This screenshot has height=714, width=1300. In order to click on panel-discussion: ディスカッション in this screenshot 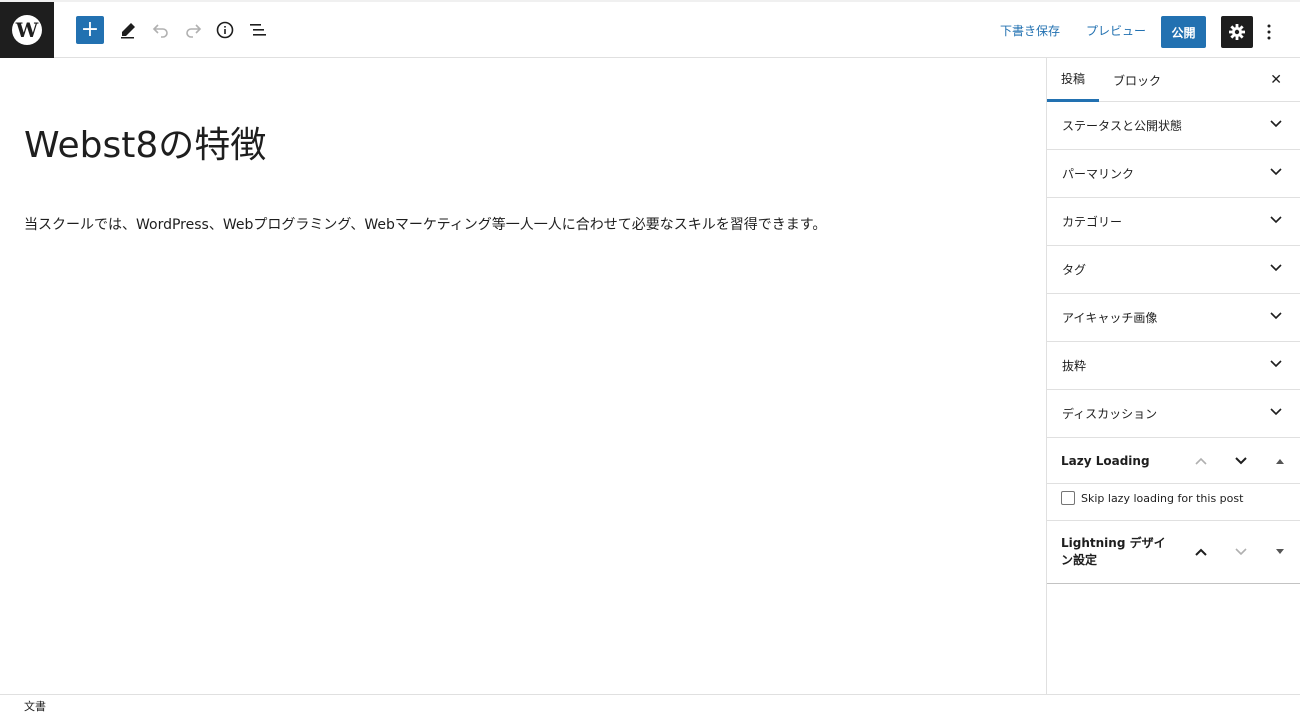, I will do `click(1173, 414)`.